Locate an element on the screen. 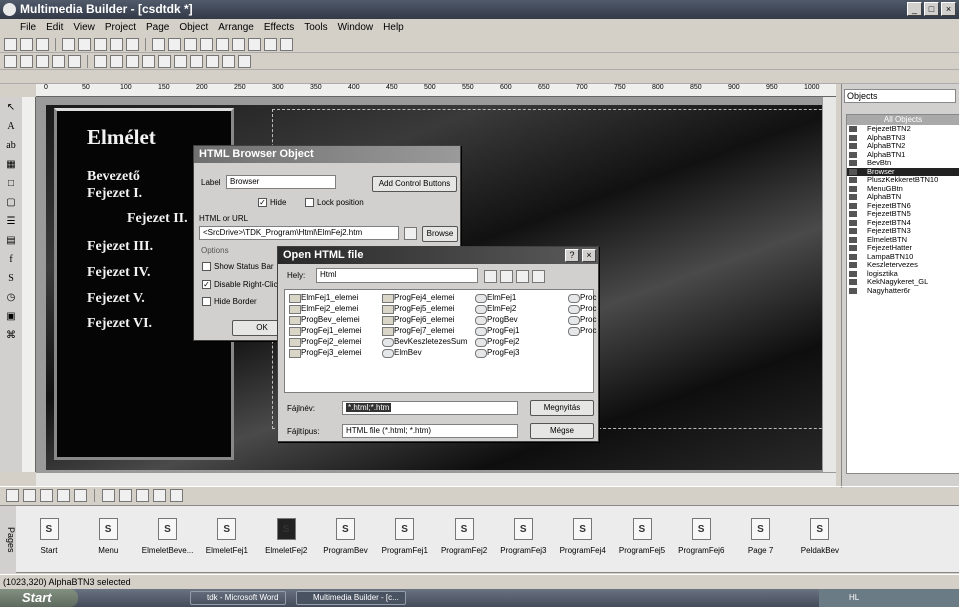  list-tool-icon: ☰ is located at coordinates (11, 222).